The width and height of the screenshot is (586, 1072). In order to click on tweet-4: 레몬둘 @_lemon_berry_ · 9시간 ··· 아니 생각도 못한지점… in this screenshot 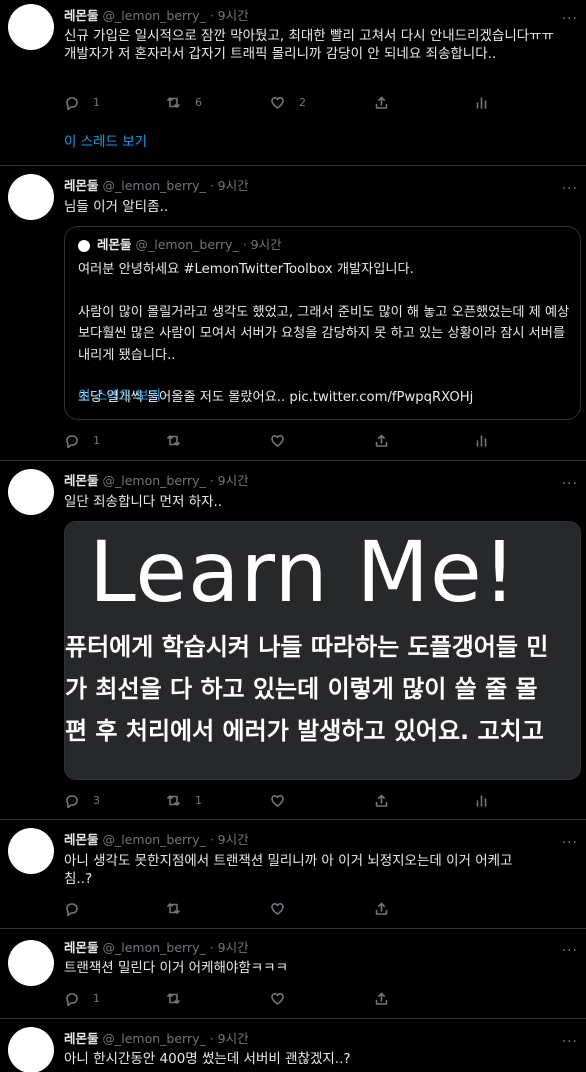, I will do `click(293, 874)`.